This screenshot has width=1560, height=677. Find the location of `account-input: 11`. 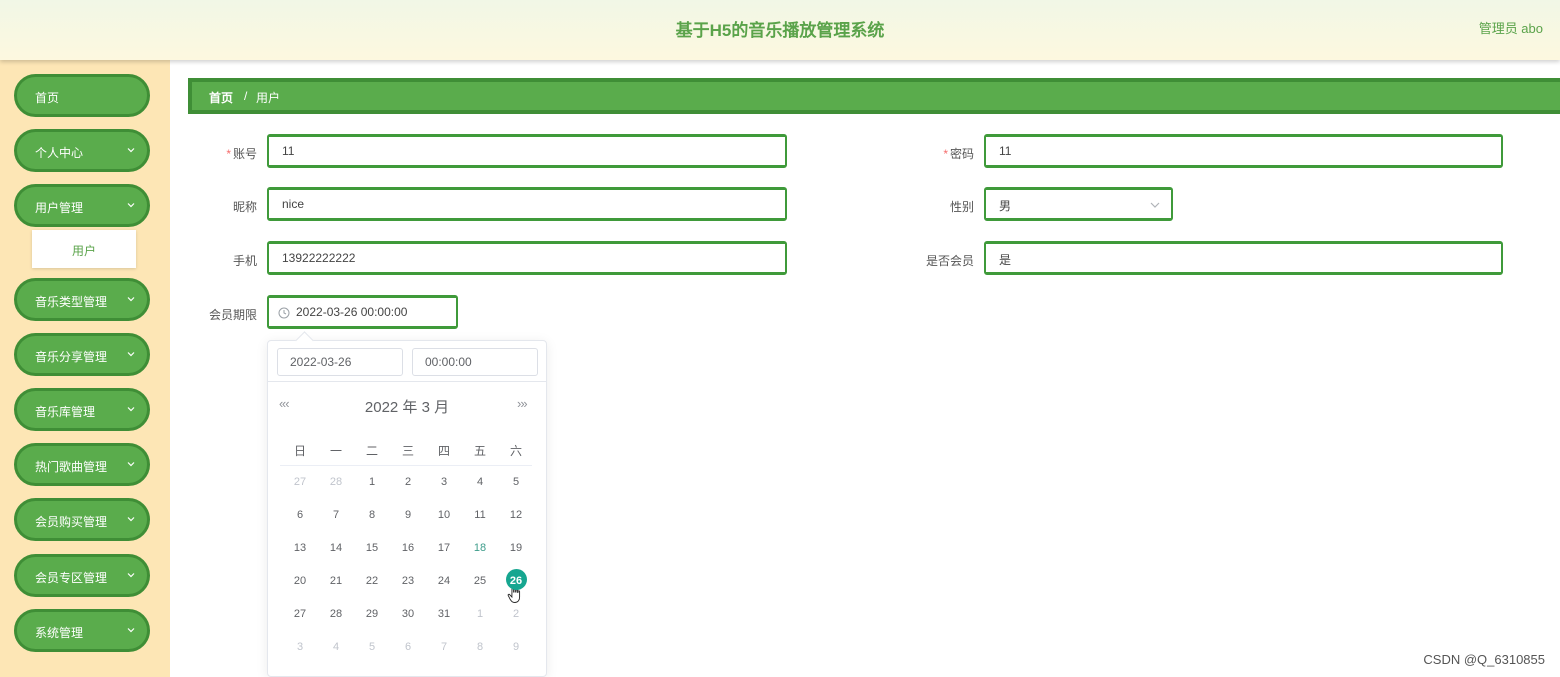

account-input: 11 is located at coordinates (527, 151).